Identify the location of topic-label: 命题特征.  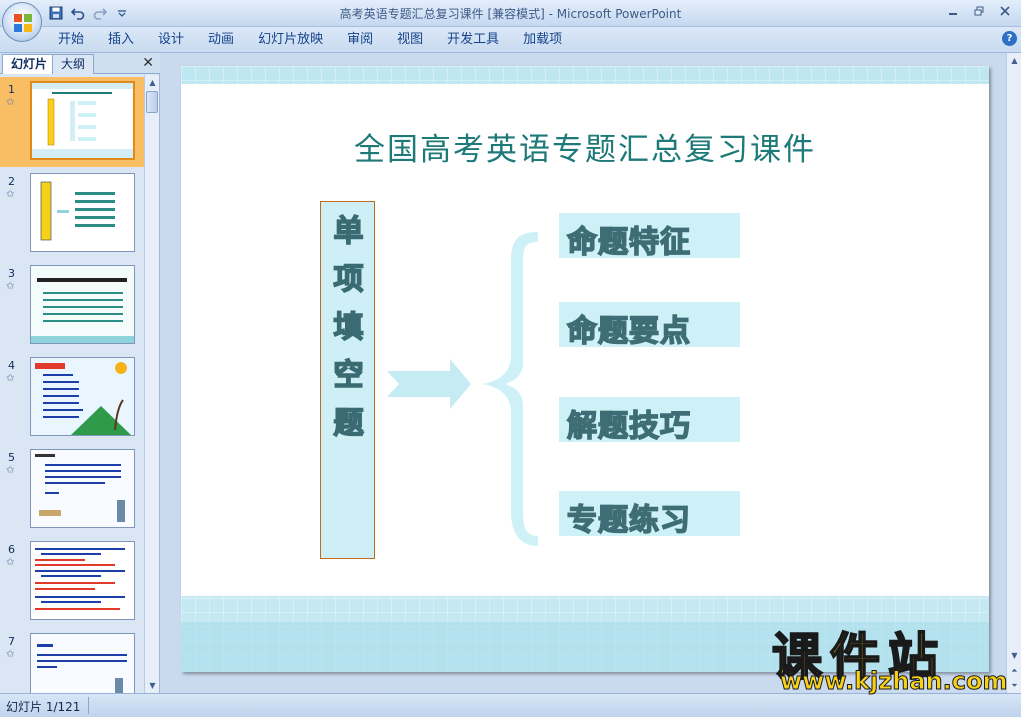
(628, 242).